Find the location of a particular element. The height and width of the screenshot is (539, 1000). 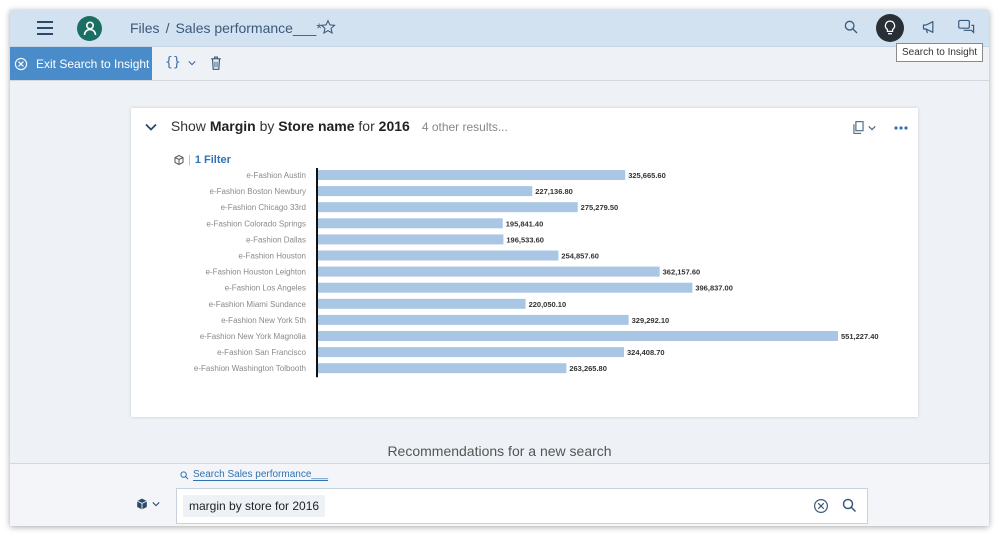

document-title: Sales performance___* is located at coordinates (248, 28).